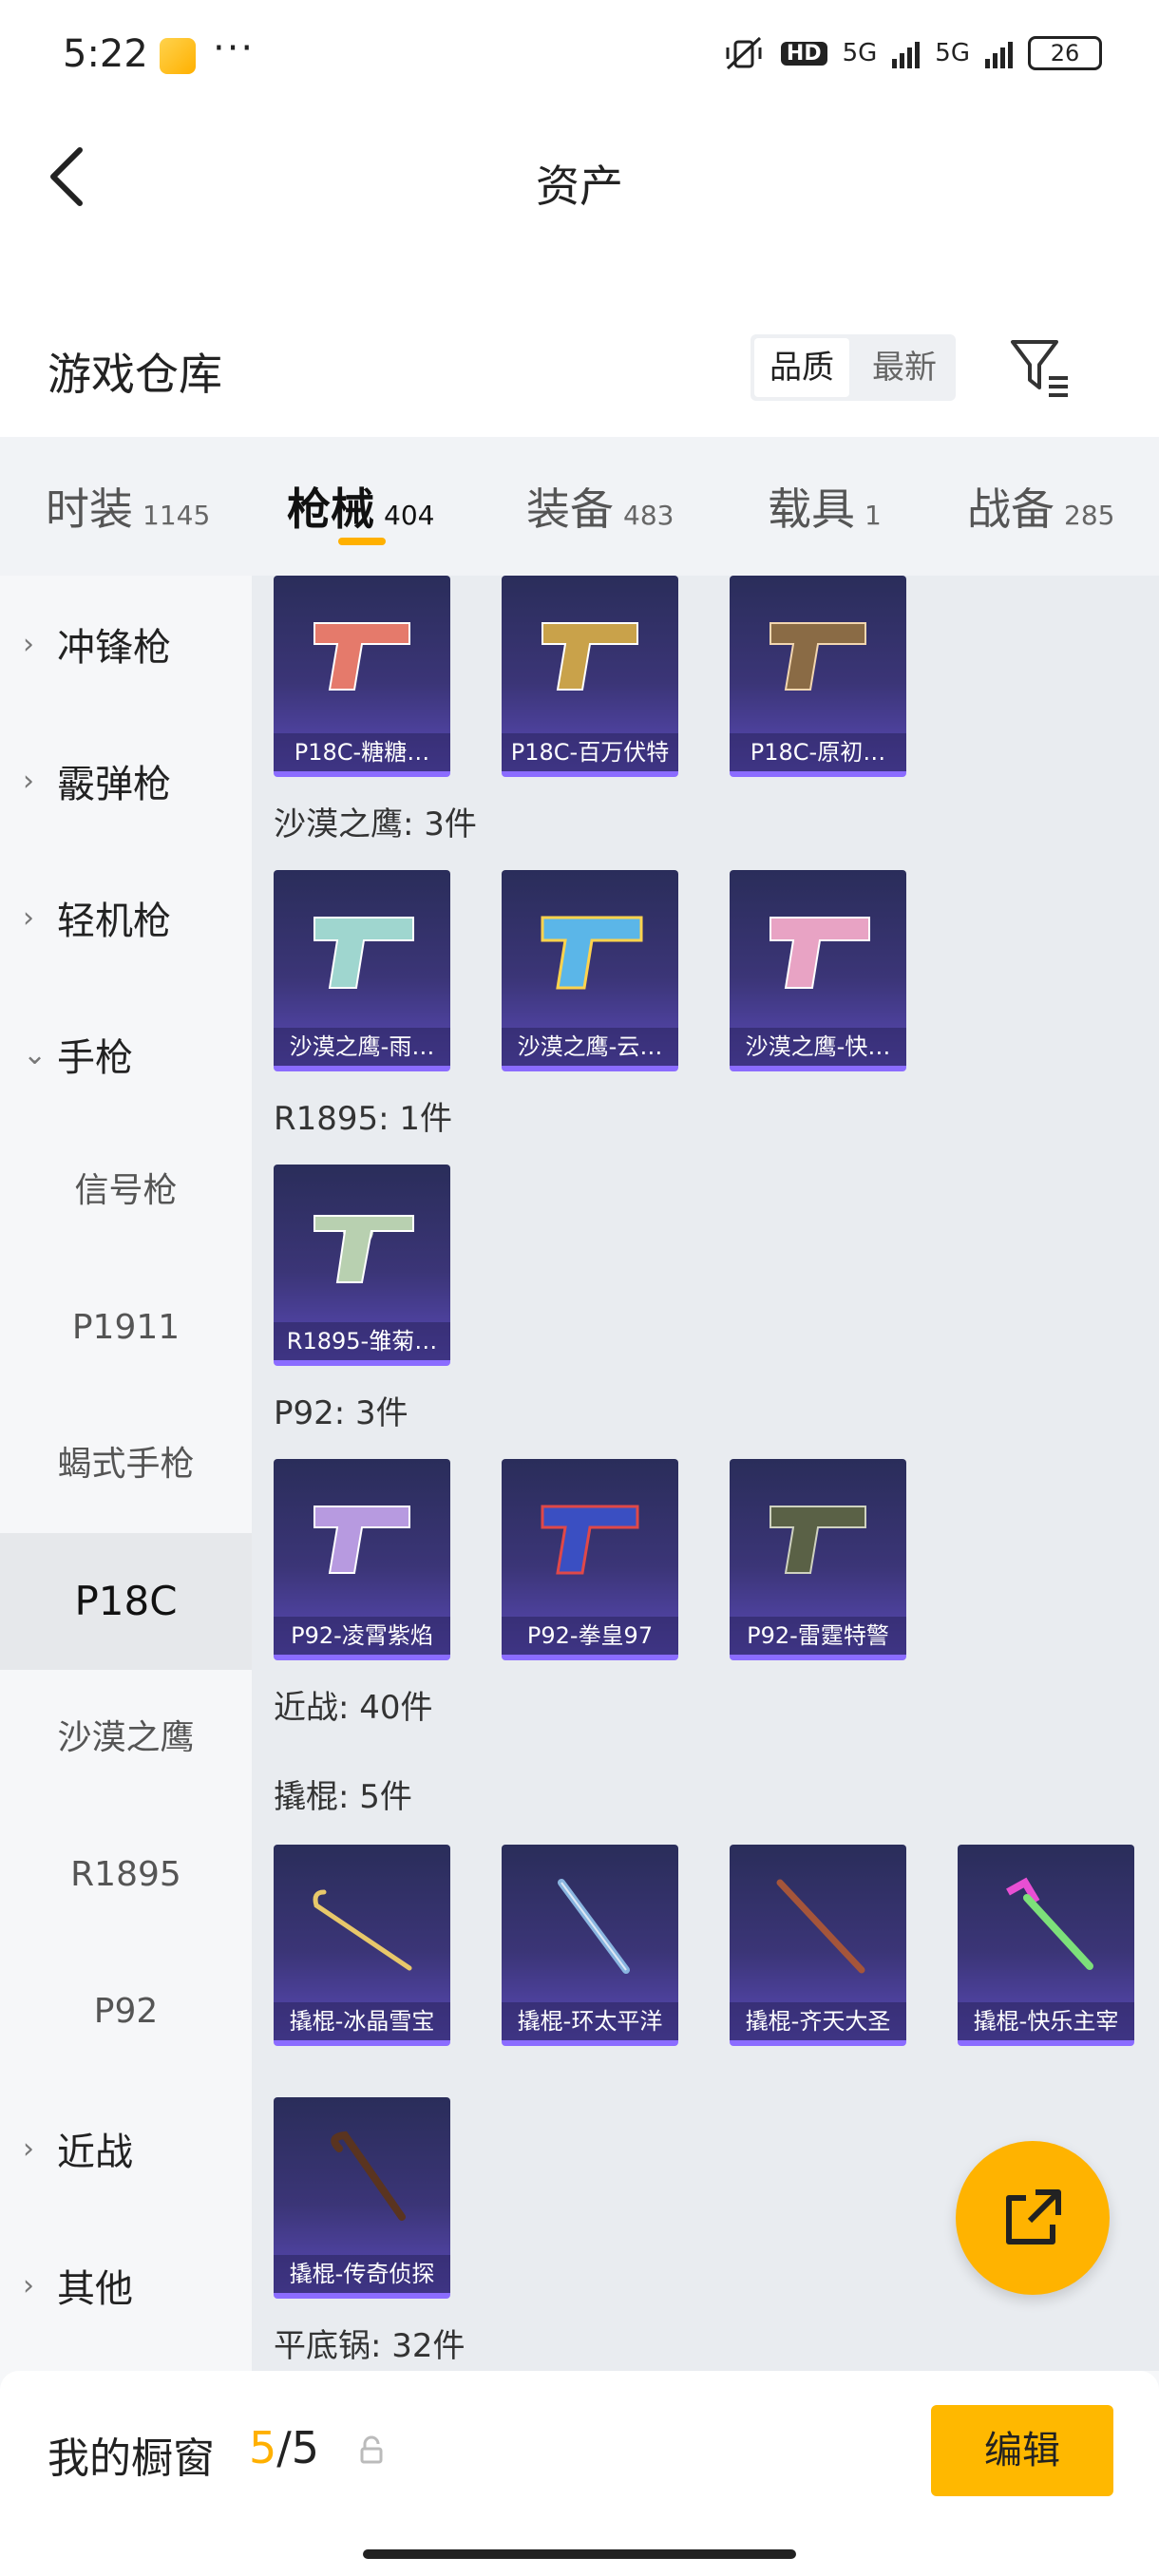  I want to click on sidebar-item-label: 冲锋枪, so click(114, 648).